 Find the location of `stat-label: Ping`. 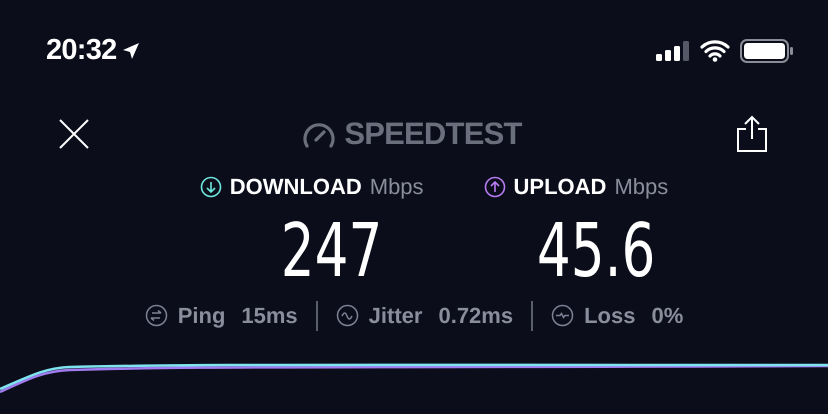

stat-label: Ping is located at coordinates (202, 316).